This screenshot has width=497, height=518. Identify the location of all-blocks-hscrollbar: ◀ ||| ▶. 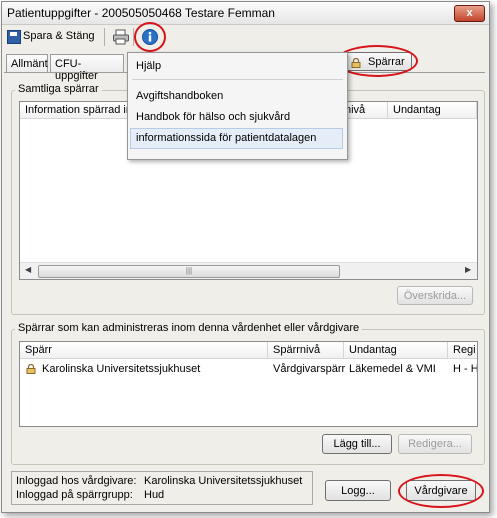
(248, 270).